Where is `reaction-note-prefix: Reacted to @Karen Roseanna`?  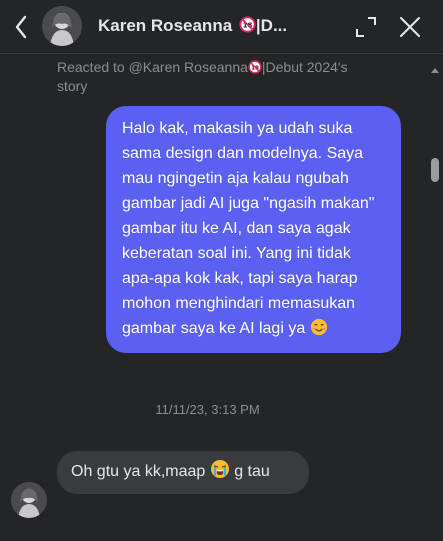 reaction-note-prefix: Reacted to @Karen Roseanna is located at coordinates (152, 67).